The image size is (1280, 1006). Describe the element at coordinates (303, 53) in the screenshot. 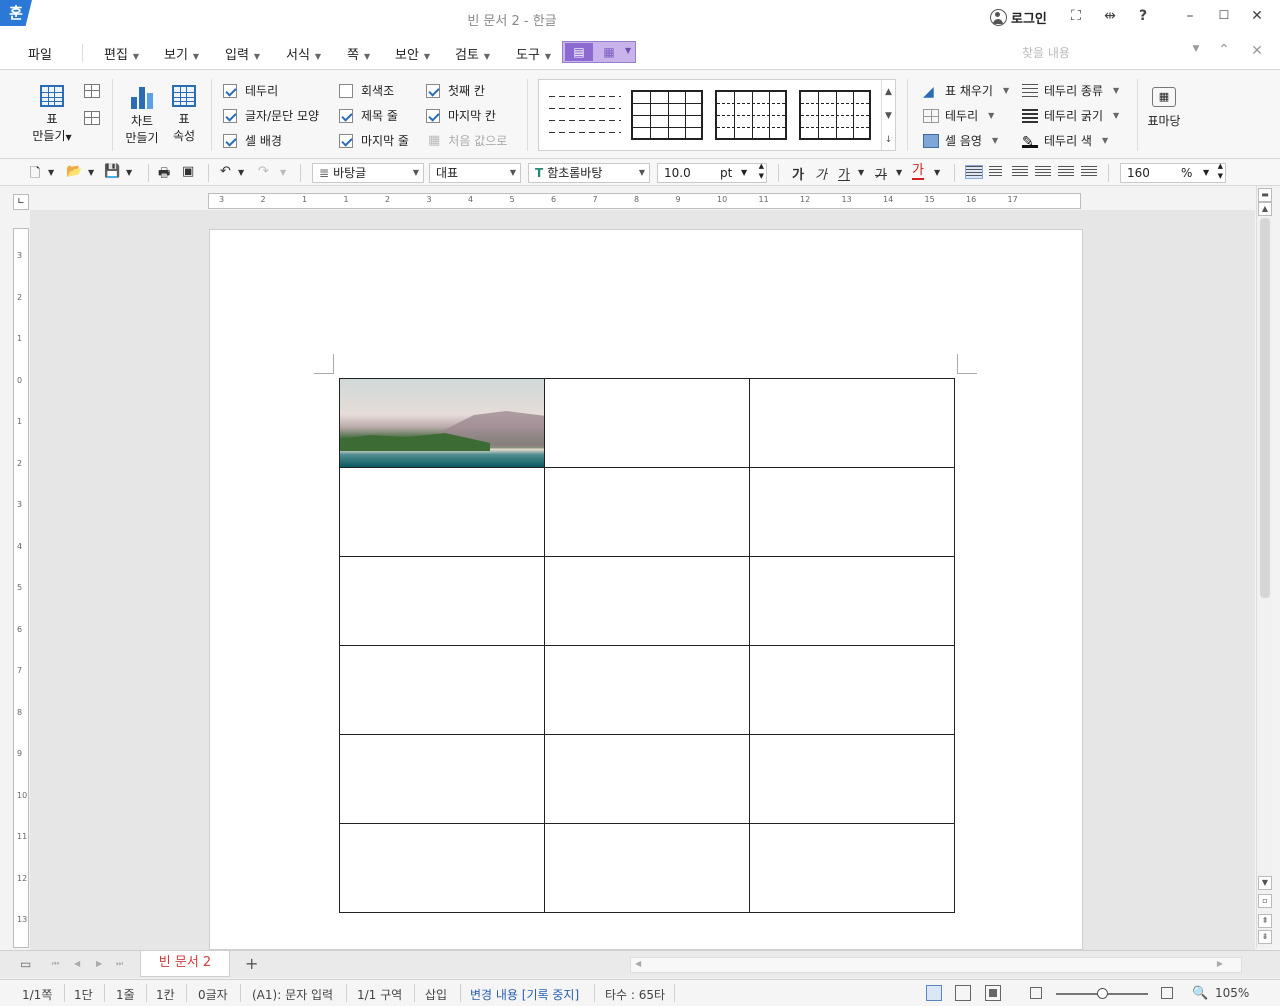

I see `menu-format: 서식 ▼` at that location.